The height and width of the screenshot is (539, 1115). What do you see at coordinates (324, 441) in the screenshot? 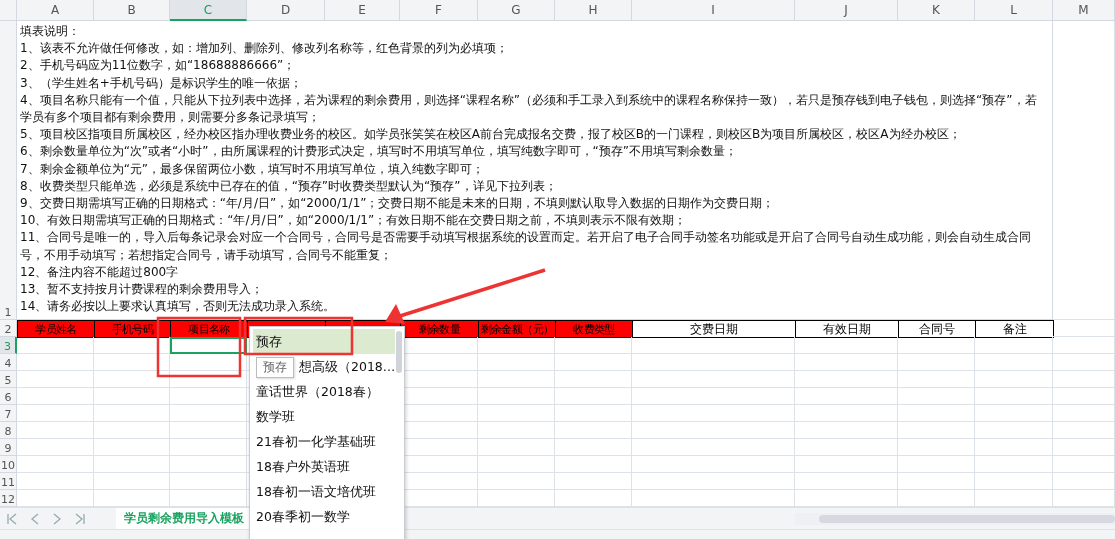
I see `dropdown-item: 21春初一化学基础班` at bounding box center [324, 441].